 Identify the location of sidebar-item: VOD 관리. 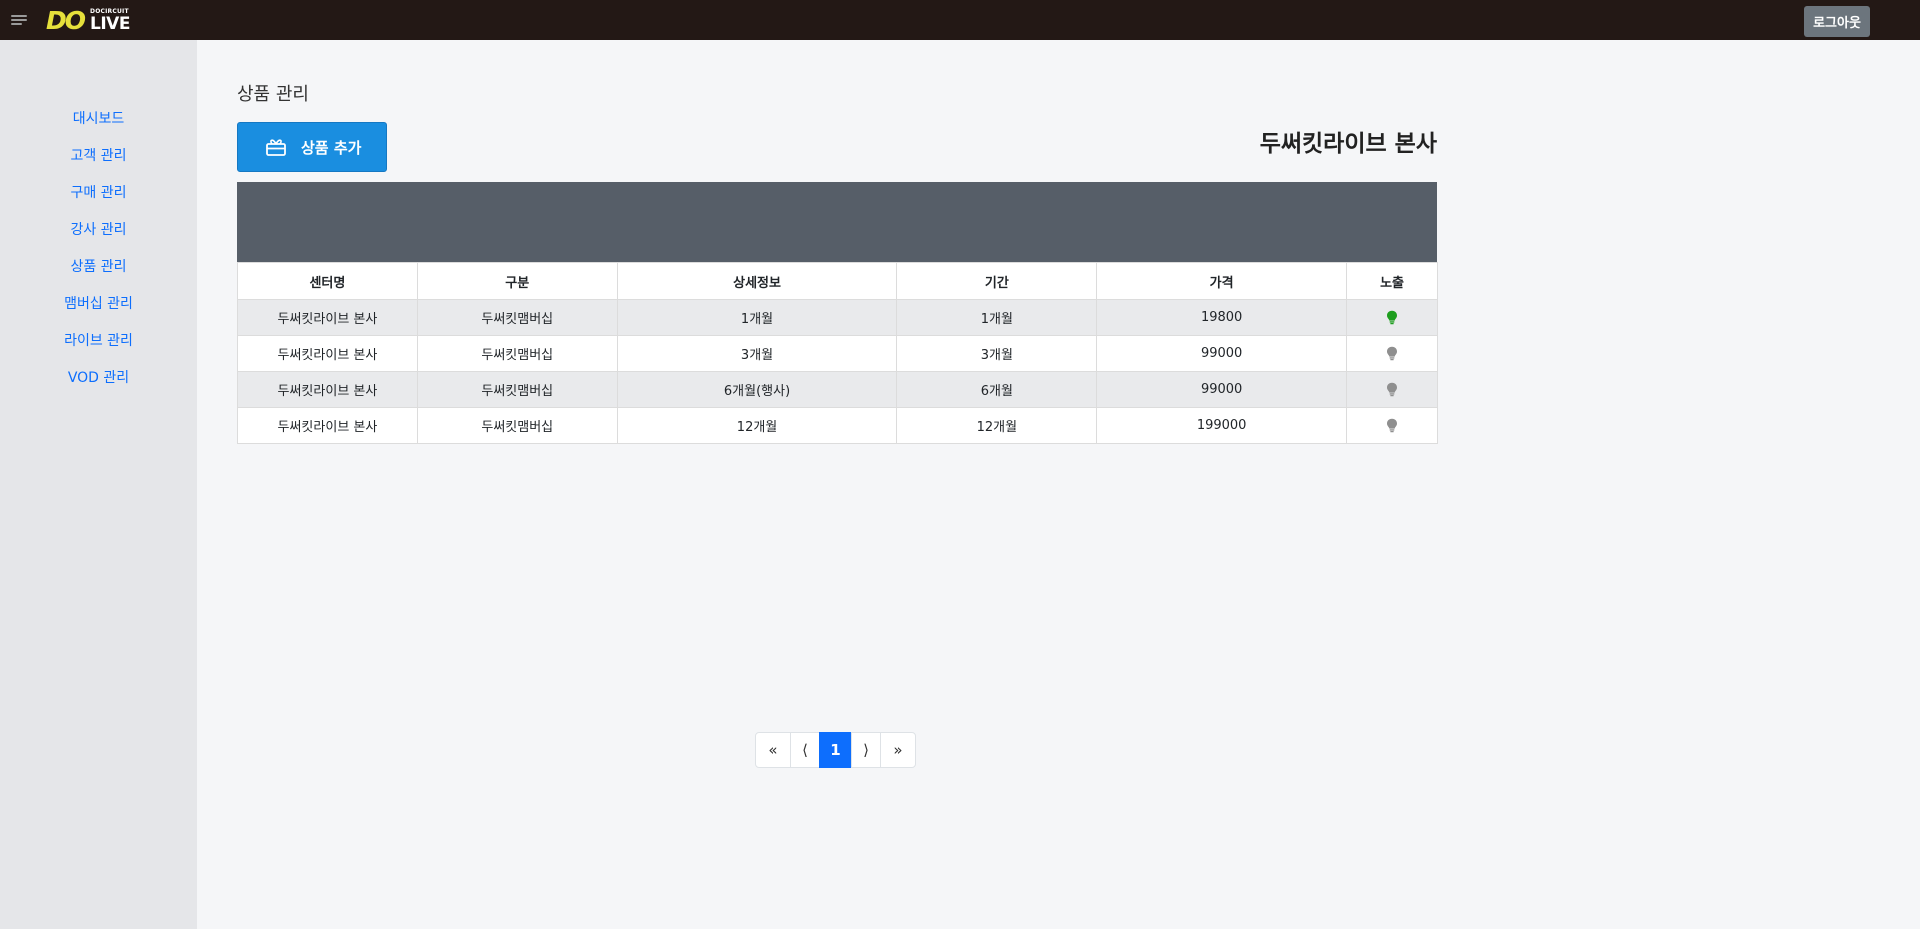
(98, 376).